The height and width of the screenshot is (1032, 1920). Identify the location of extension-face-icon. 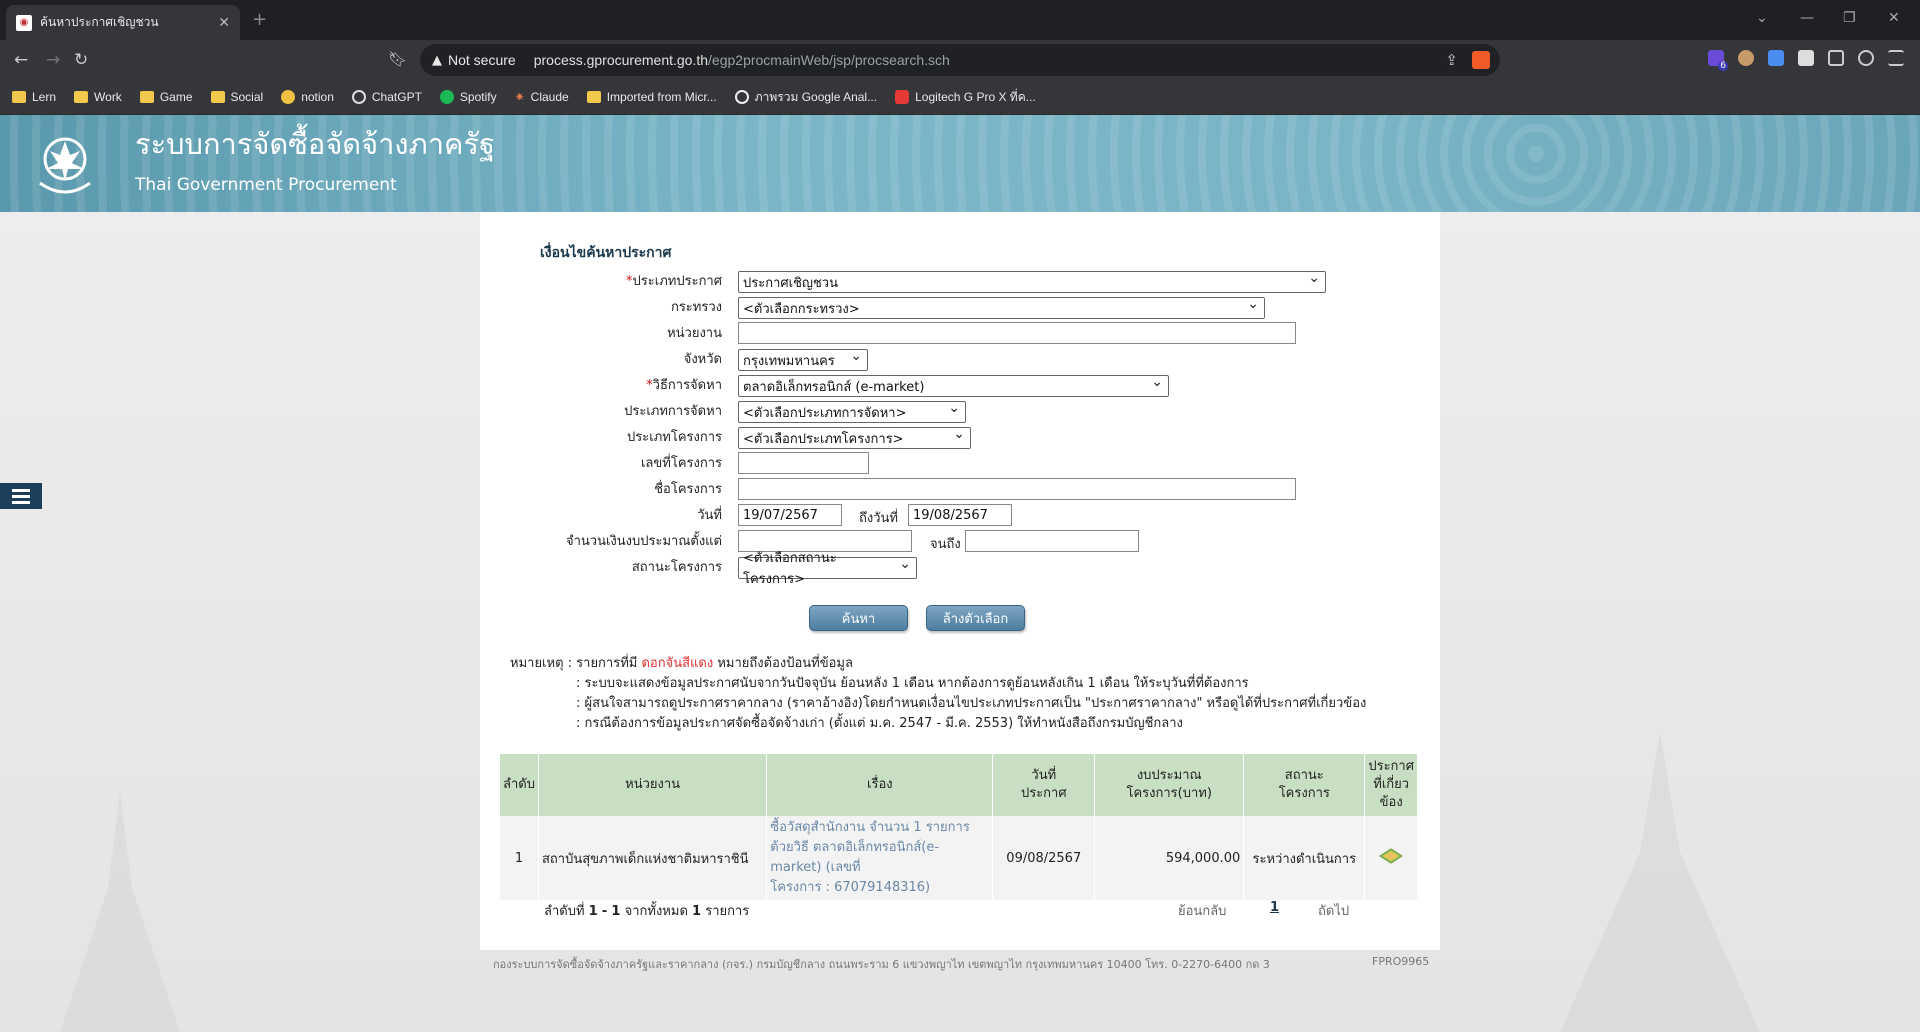
(1746, 58).